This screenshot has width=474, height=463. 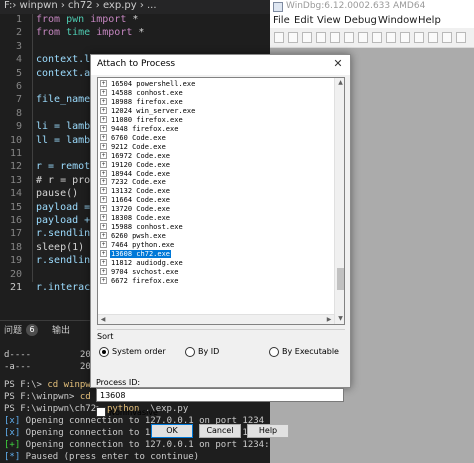 What do you see at coordinates (397, 20) in the screenshot?
I see `menu-window: Window` at bounding box center [397, 20].